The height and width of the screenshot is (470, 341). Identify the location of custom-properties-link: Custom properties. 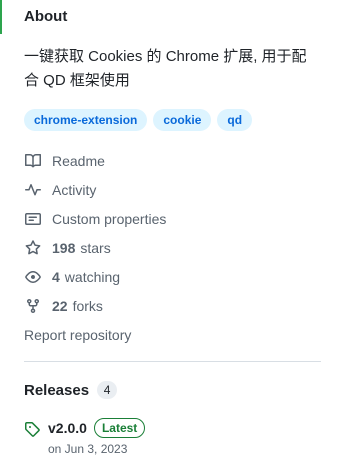
(172, 218).